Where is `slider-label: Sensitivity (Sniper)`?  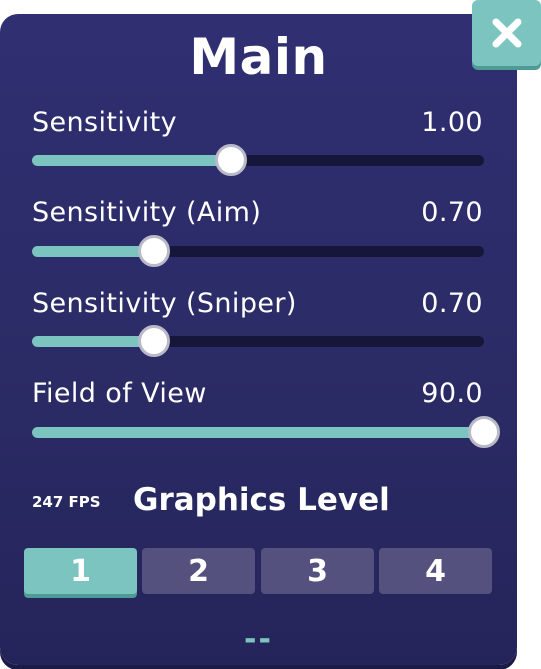 slider-label: Sensitivity (Sniper) is located at coordinates (164, 303).